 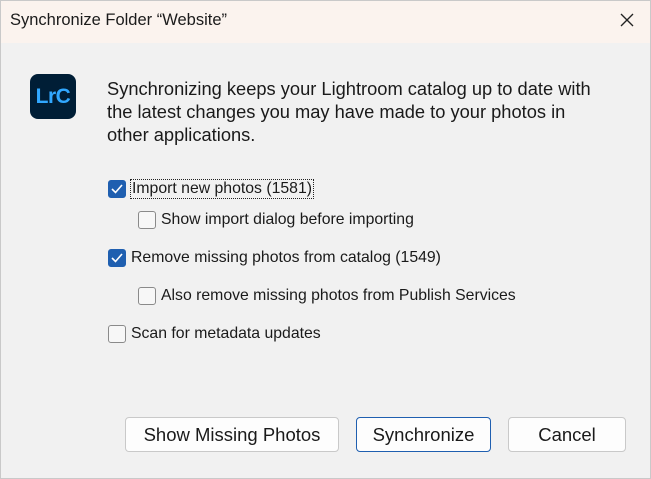 What do you see at coordinates (117, 334) in the screenshot?
I see `scan-metadata-updates-checkbox` at bounding box center [117, 334].